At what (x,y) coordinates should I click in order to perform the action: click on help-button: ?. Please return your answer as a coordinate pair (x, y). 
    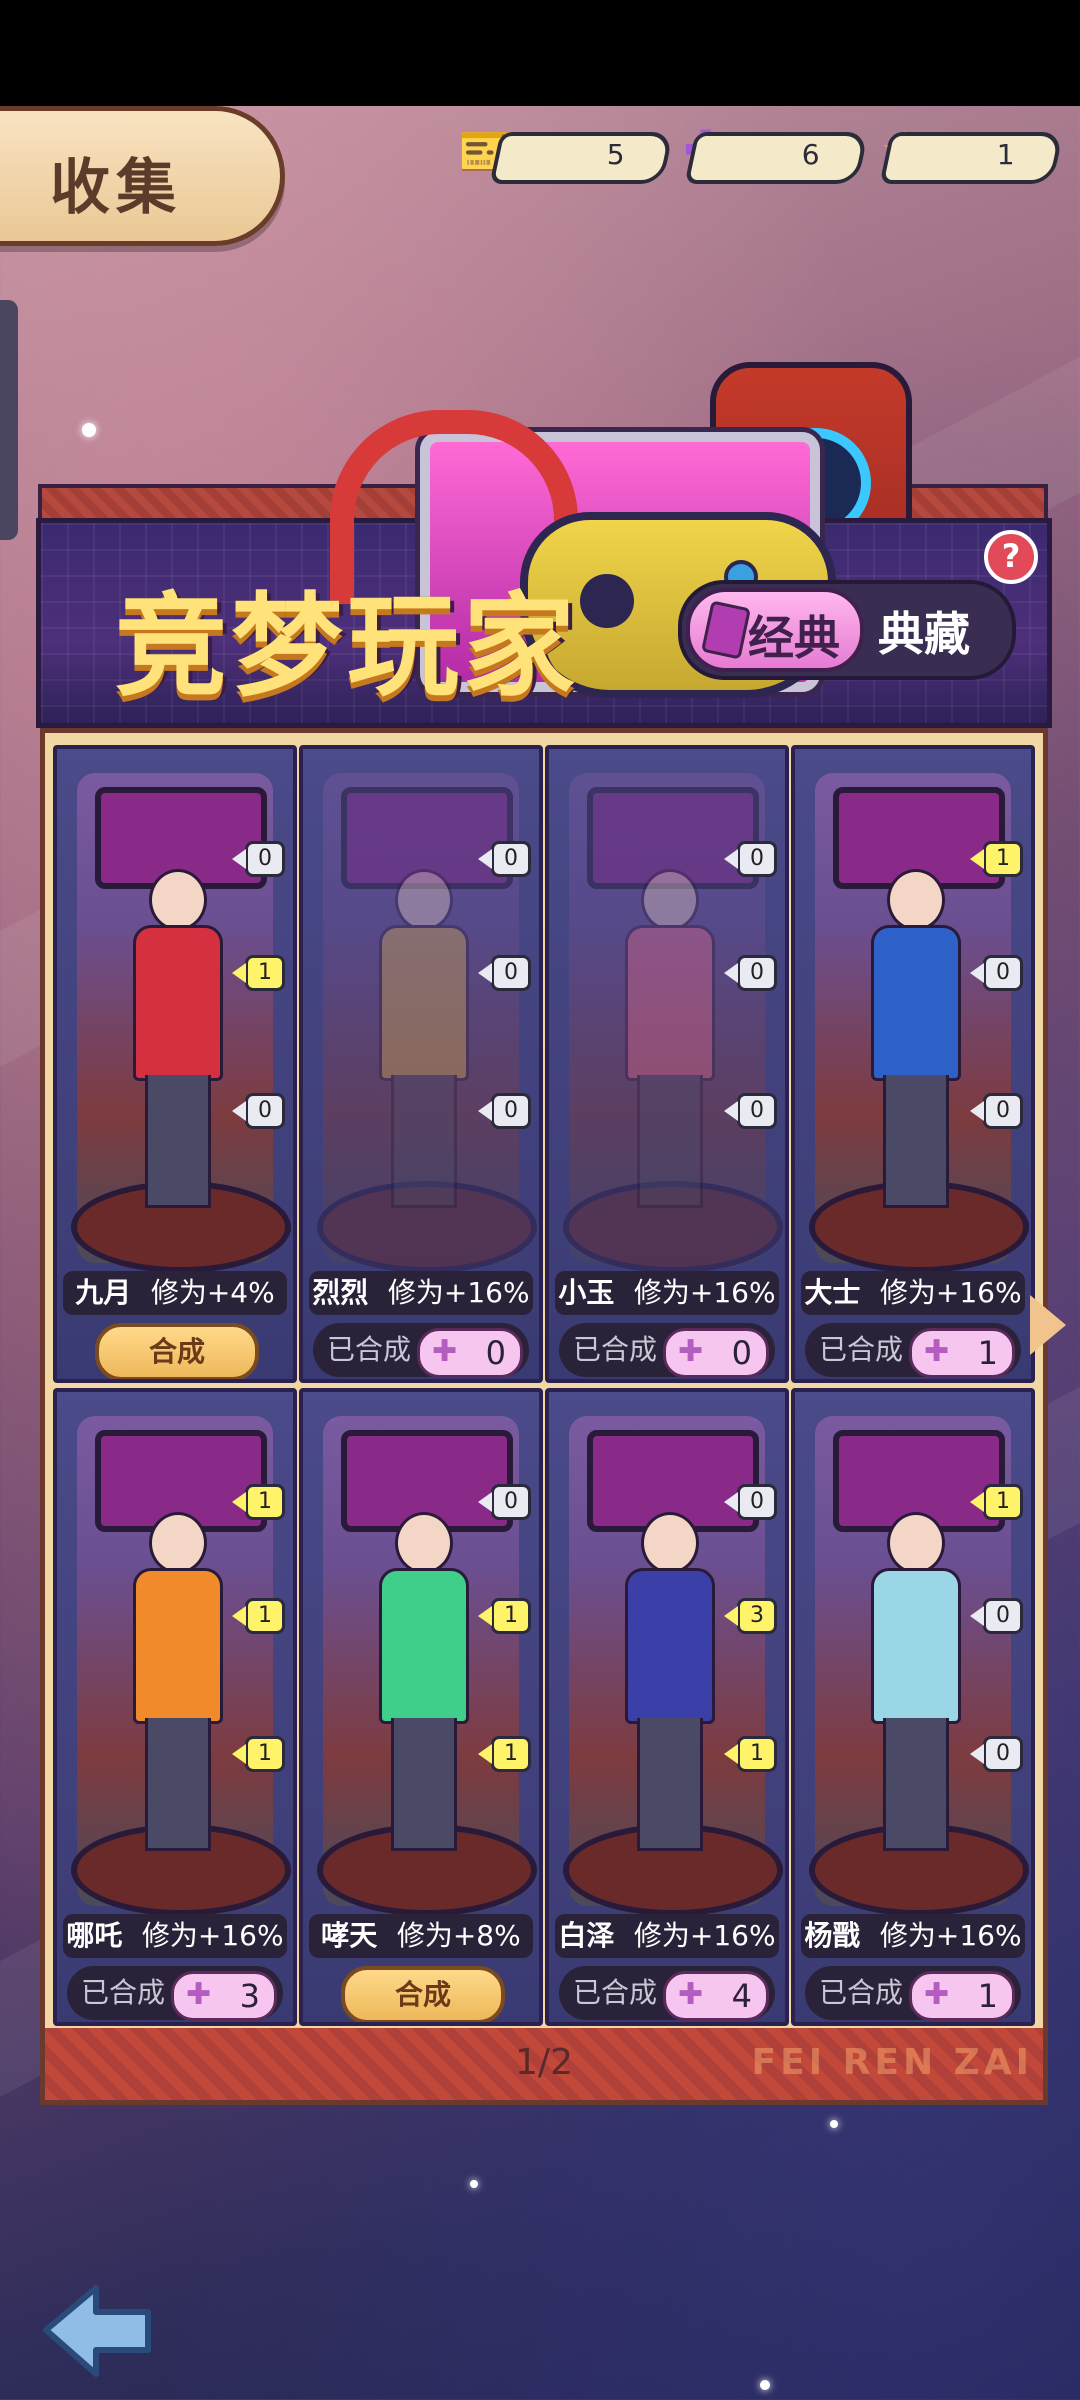
    Looking at the image, I should click on (1011, 557).